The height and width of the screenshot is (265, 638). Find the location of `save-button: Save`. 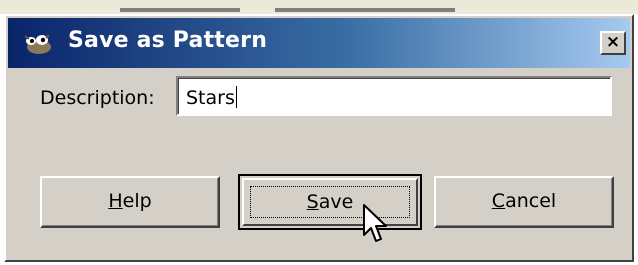

save-button: Save is located at coordinates (330, 202).